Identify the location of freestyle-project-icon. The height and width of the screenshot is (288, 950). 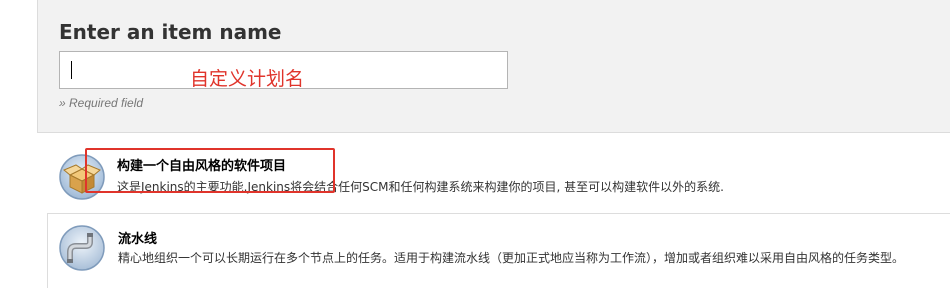
(82, 177).